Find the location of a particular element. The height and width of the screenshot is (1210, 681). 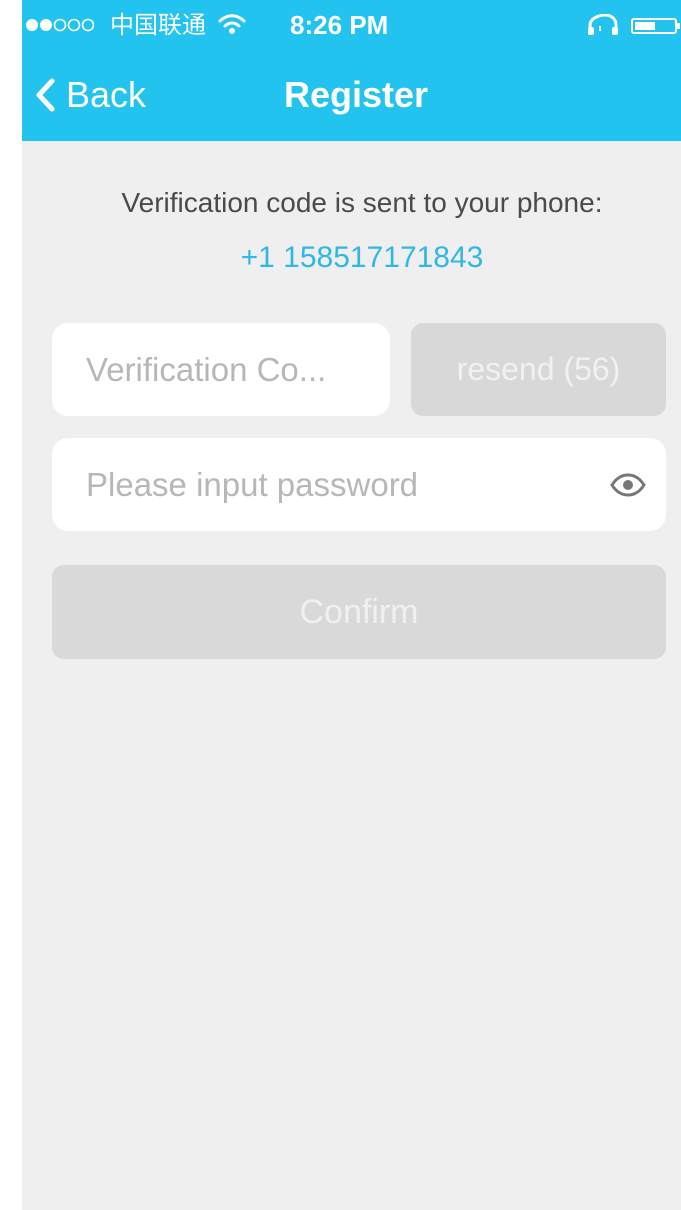

page-title: Register is located at coordinates (356, 94).